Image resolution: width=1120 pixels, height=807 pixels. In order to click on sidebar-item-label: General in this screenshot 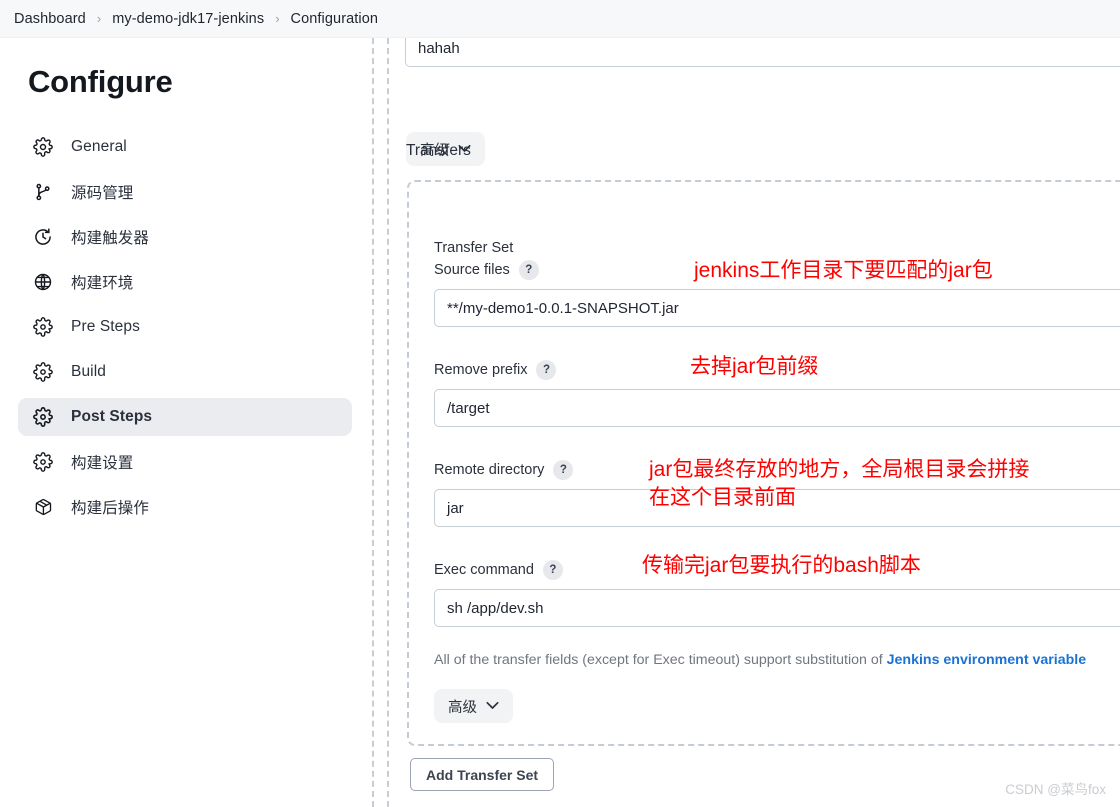, I will do `click(99, 146)`.